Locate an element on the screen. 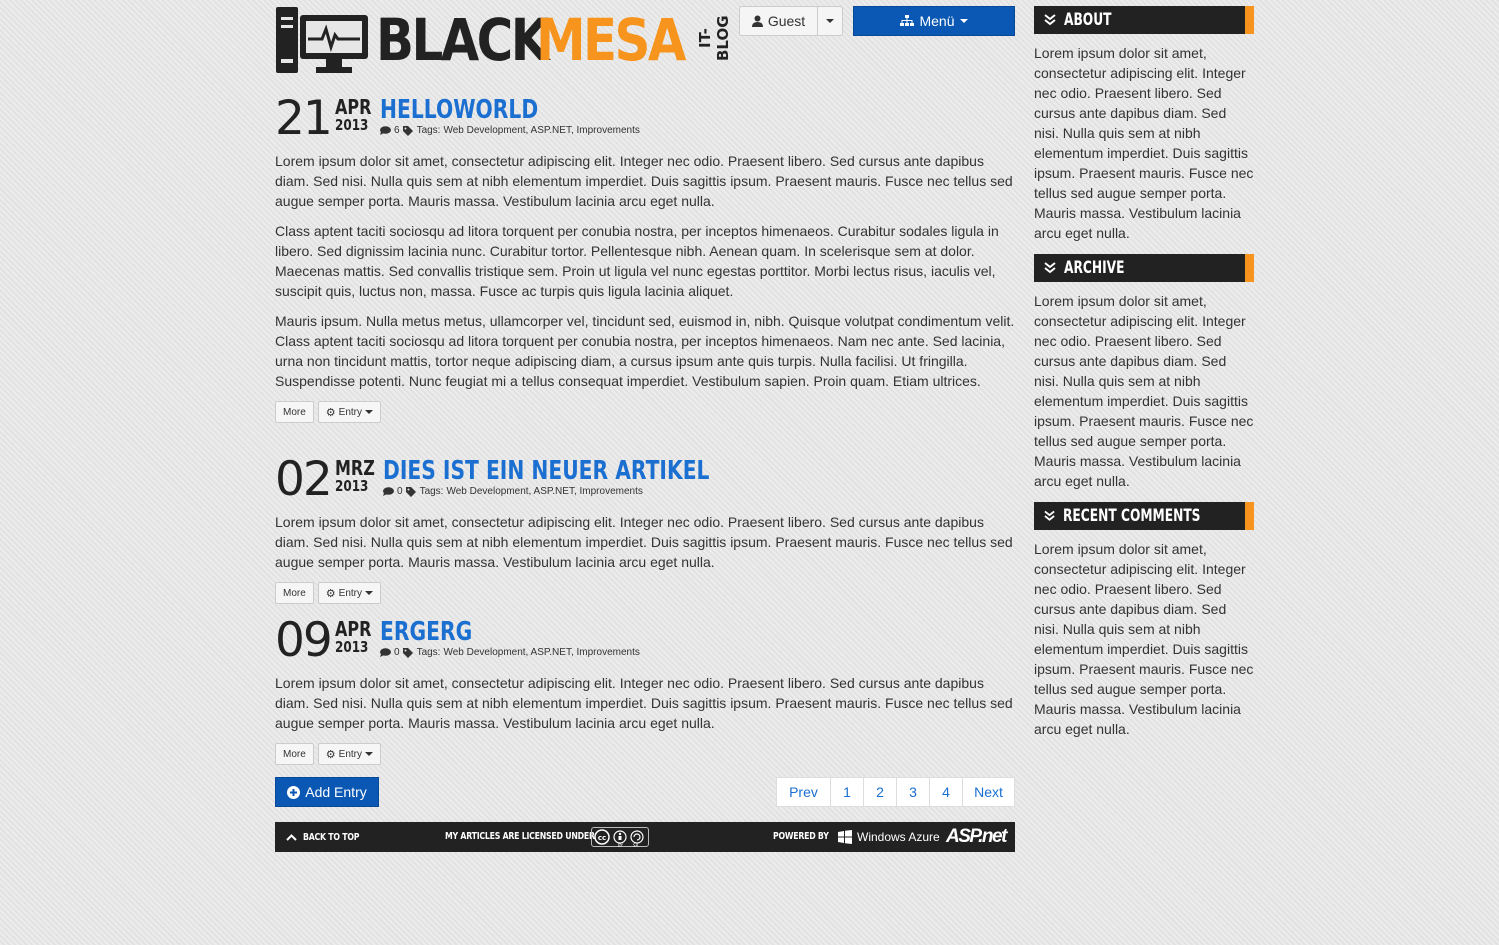 The height and width of the screenshot is (945, 1499). plus-circle-icon is located at coordinates (294, 792).